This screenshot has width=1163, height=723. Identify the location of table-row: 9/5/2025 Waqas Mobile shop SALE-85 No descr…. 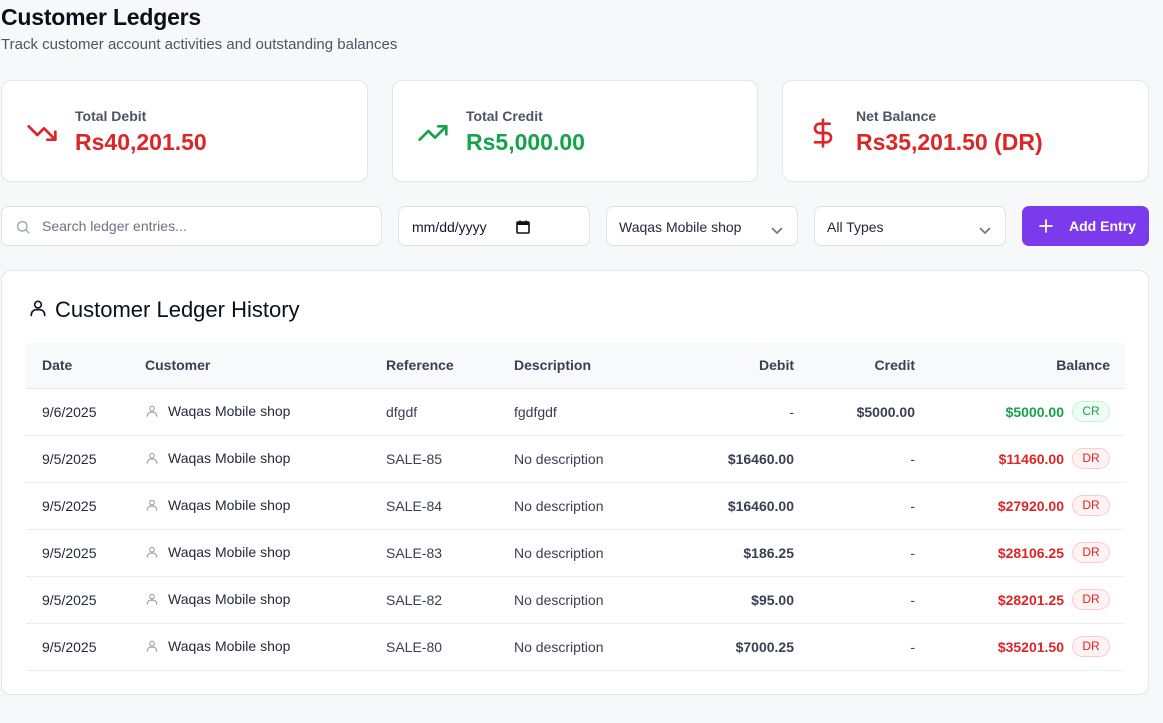
(575, 459).